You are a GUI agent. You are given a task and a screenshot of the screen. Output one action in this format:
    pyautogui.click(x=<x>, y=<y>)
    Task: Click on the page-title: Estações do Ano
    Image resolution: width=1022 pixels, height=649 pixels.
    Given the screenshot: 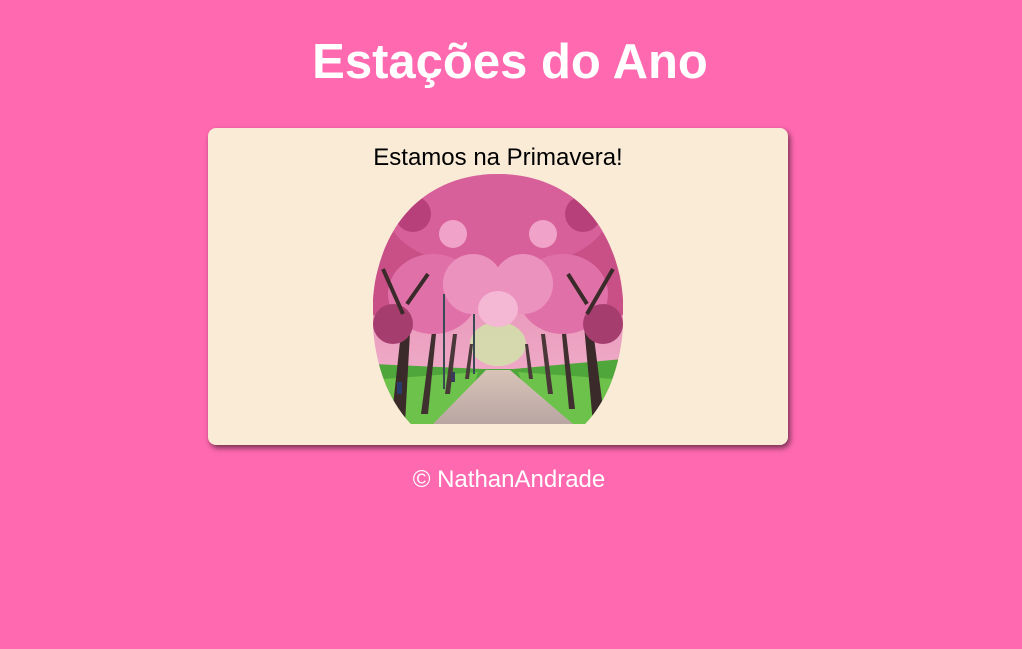 What is the action you would take?
    pyautogui.click(x=510, y=62)
    